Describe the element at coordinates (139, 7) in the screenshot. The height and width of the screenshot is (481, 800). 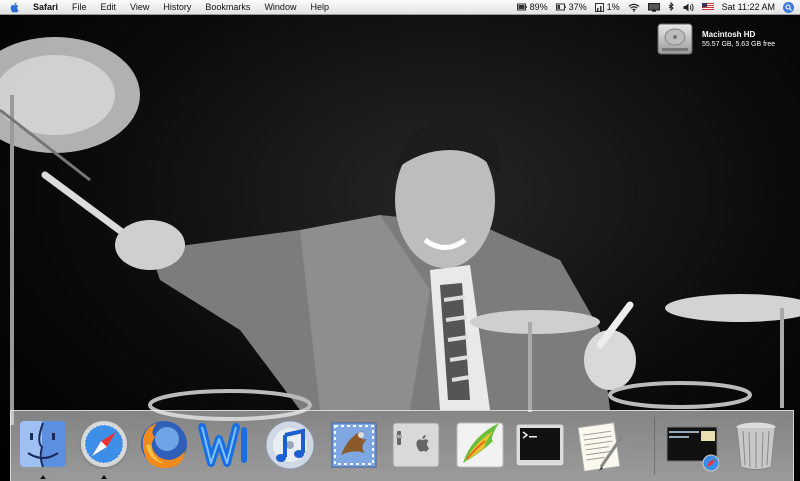
I see `menu-view: View` at that location.